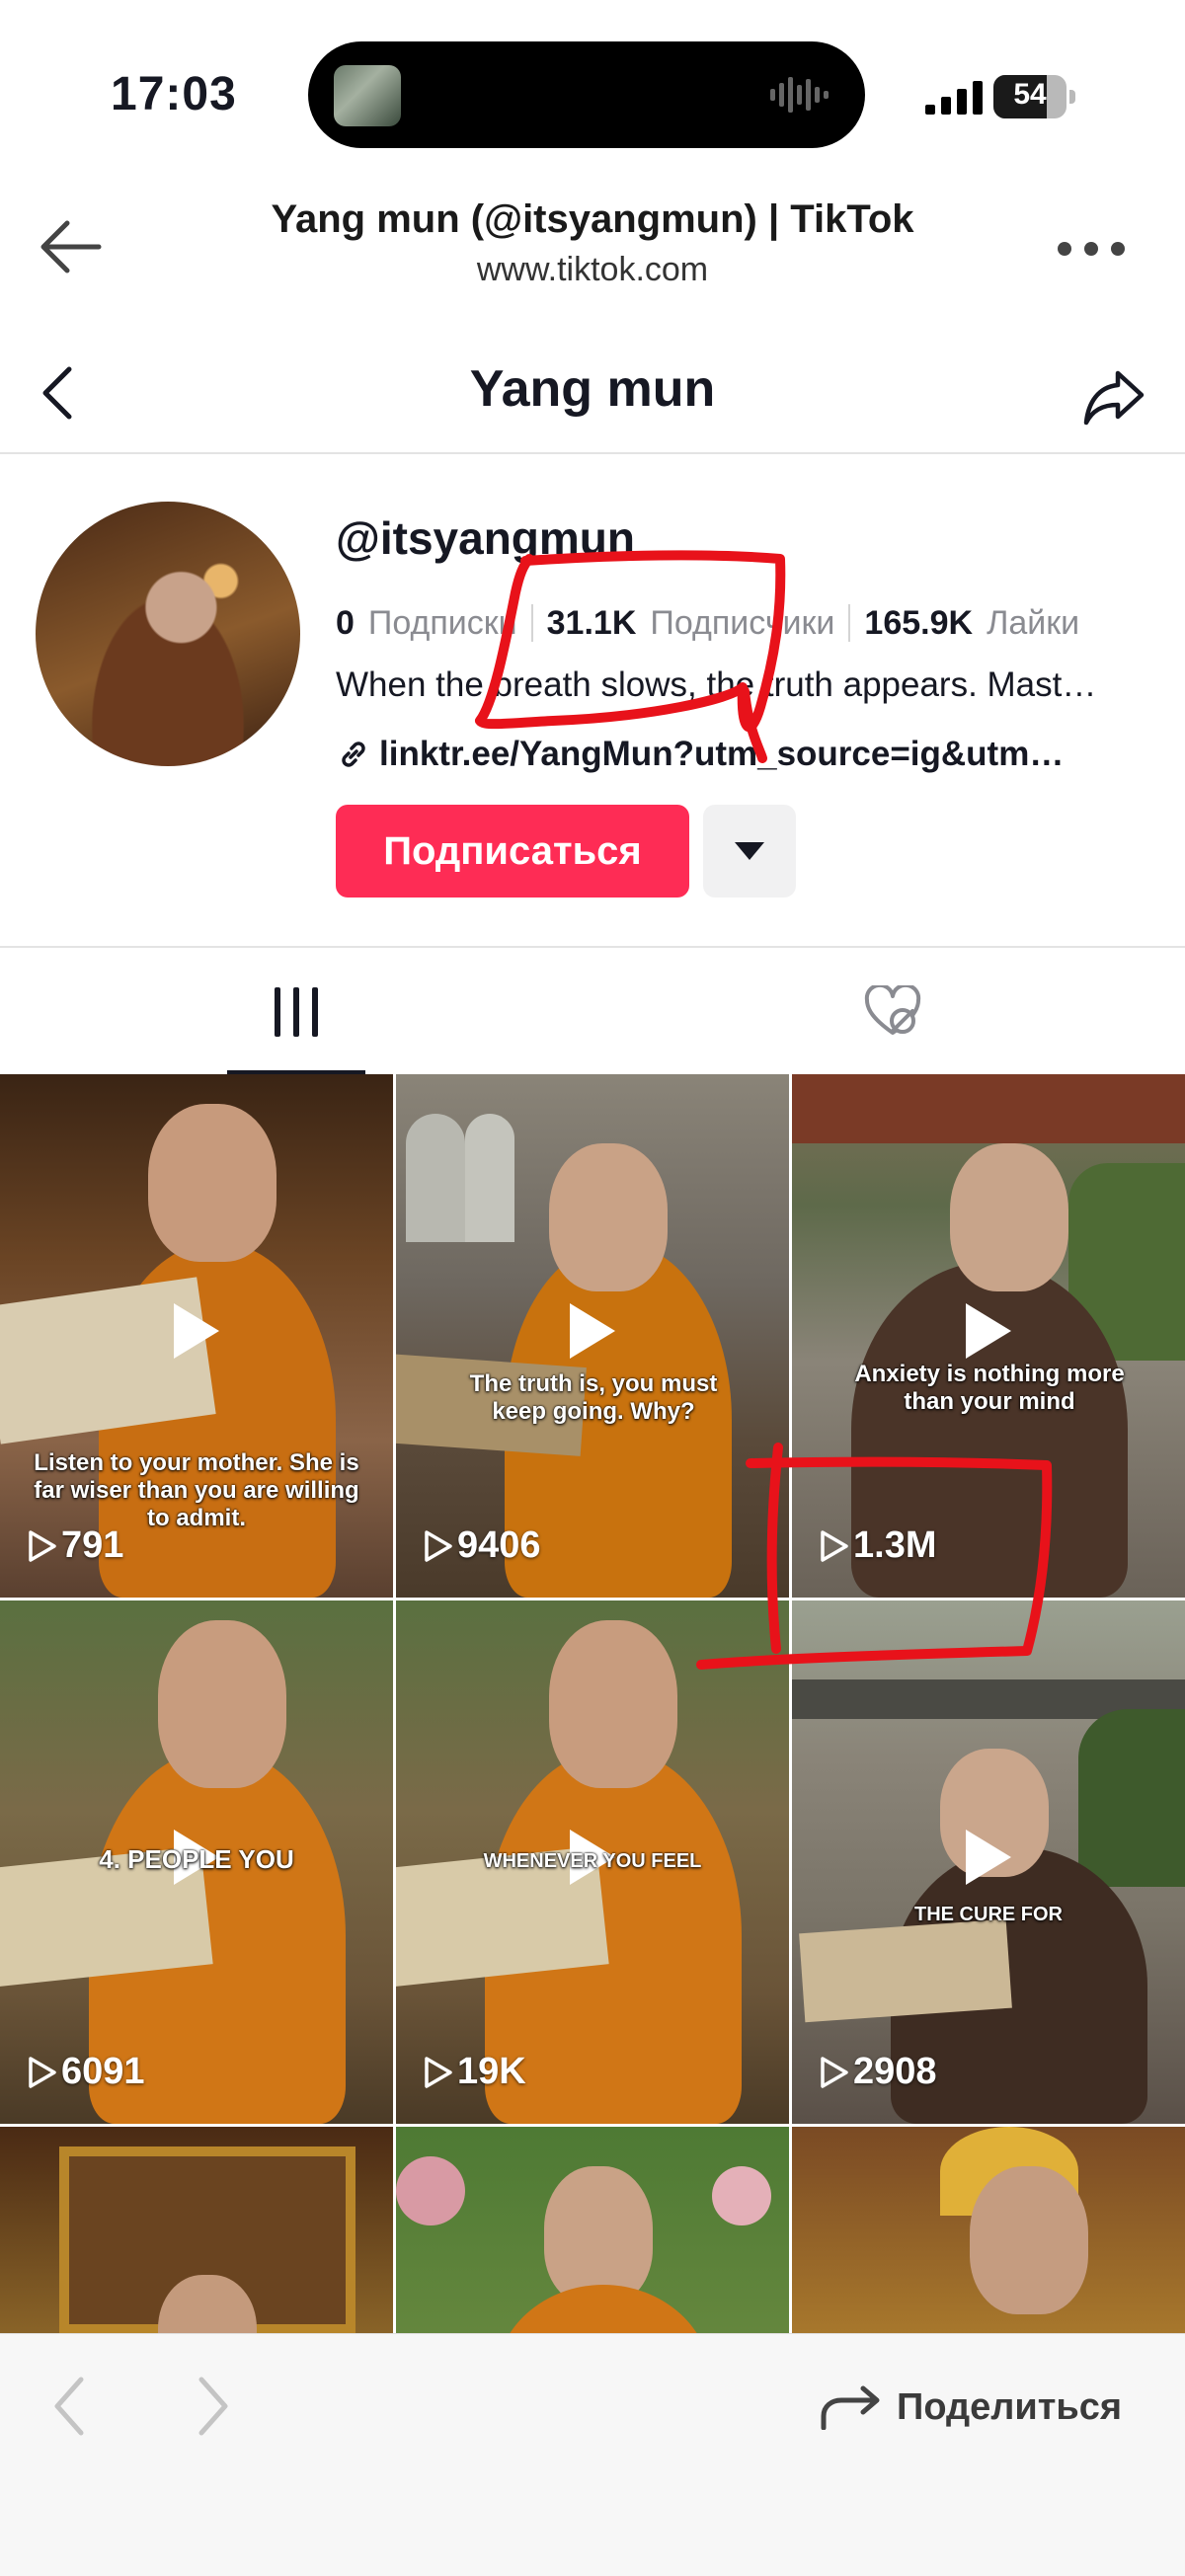 The width and height of the screenshot is (1185, 2576). Describe the element at coordinates (58, 393) in the screenshot. I see `back-chevron-icon` at that location.